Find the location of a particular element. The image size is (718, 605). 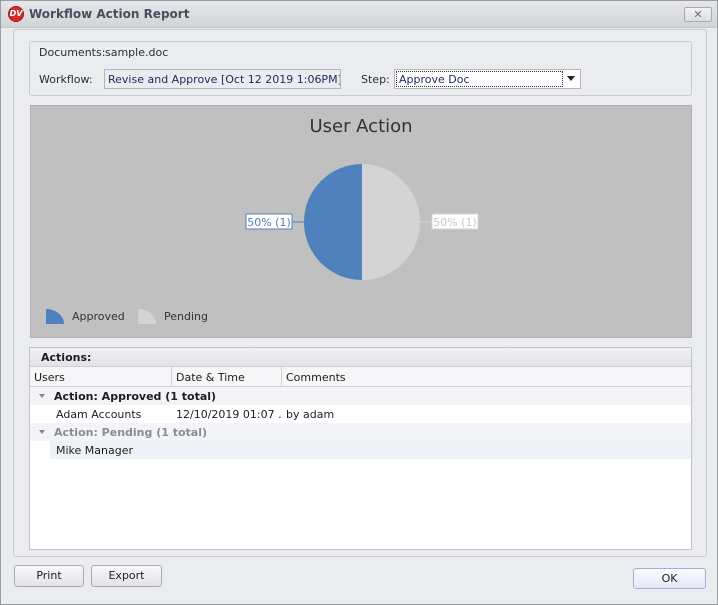

chevron-down-icon is located at coordinates (571, 78).